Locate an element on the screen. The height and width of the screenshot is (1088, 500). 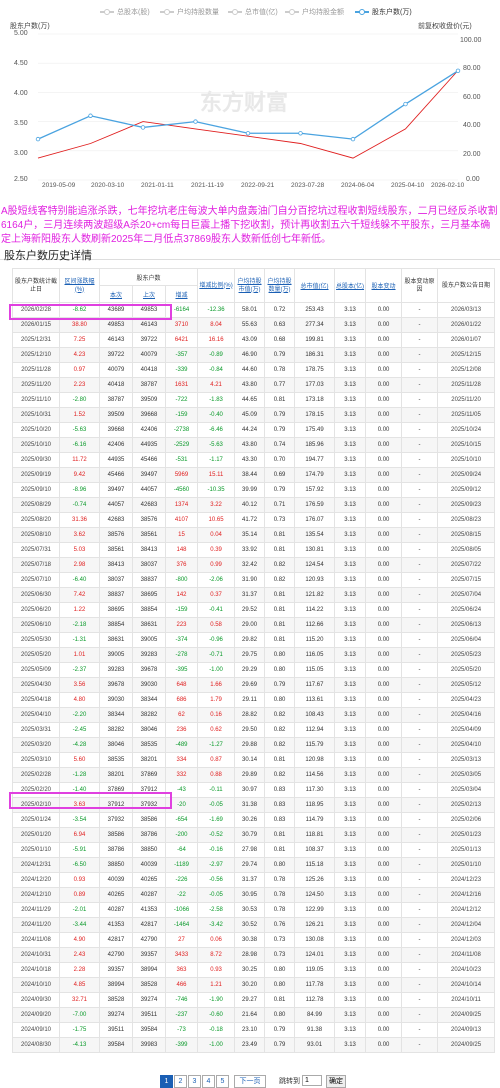
header-avg-shares: 户均持股数量(万) is located at coordinates (280, 285).